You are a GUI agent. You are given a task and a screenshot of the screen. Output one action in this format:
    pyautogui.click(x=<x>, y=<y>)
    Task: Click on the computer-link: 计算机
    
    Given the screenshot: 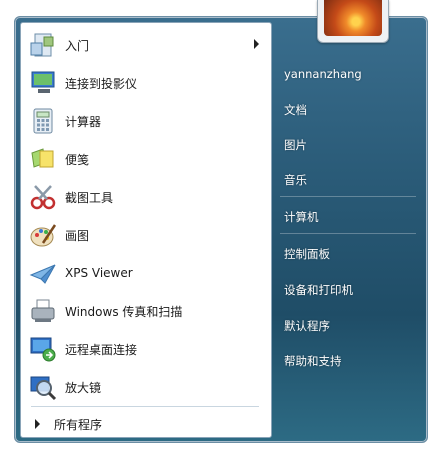 What is the action you would take?
    pyautogui.click(x=301, y=217)
    